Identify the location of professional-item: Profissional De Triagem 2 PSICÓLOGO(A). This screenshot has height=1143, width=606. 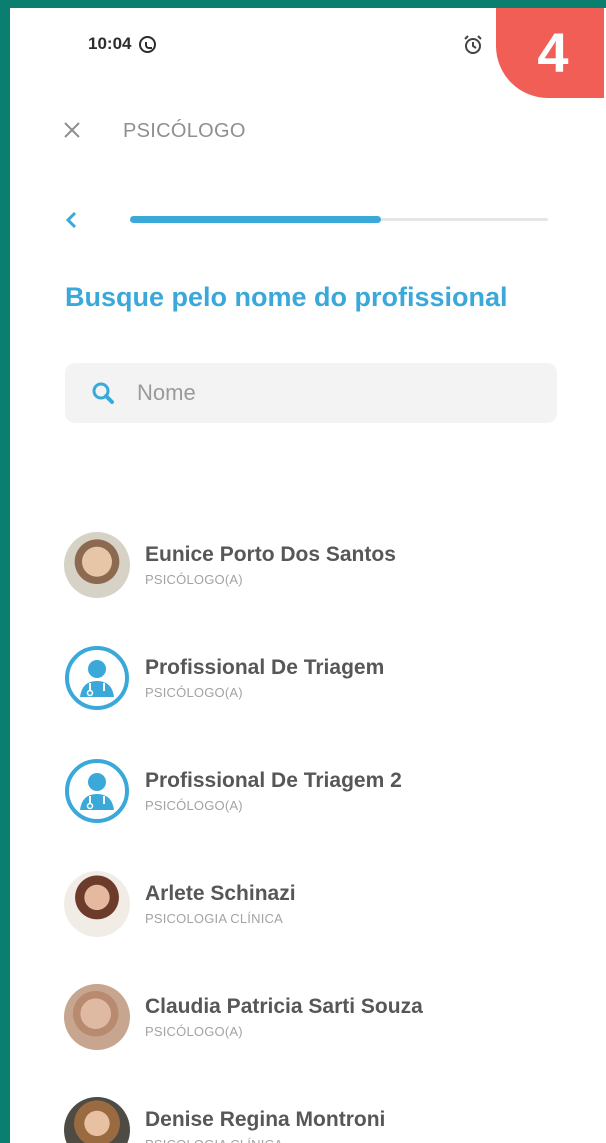
(324, 790).